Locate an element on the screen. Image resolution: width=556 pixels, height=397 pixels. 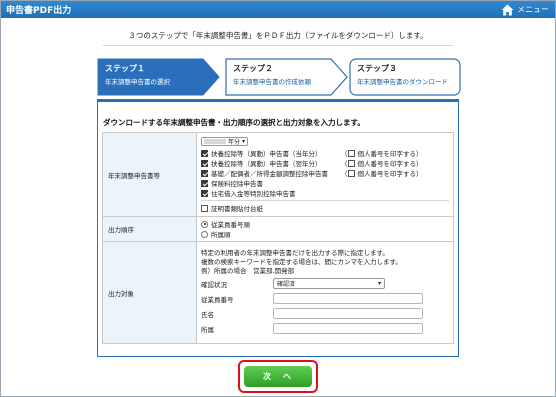
year-value is located at coordinates (215, 141).